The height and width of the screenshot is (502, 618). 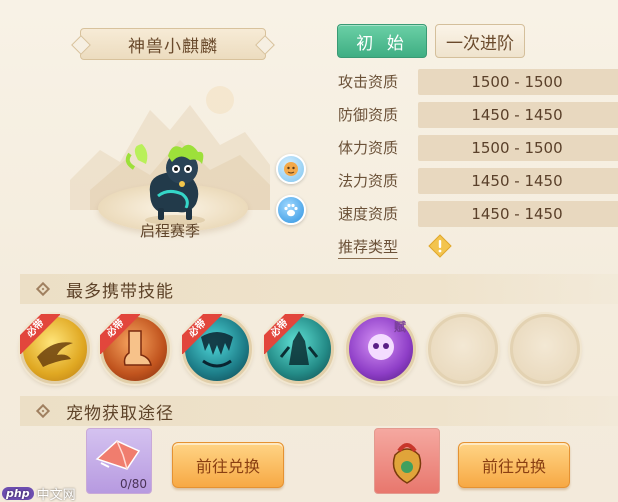 I want to click on tab-initial: 初 始, so click(x=382, y=41).